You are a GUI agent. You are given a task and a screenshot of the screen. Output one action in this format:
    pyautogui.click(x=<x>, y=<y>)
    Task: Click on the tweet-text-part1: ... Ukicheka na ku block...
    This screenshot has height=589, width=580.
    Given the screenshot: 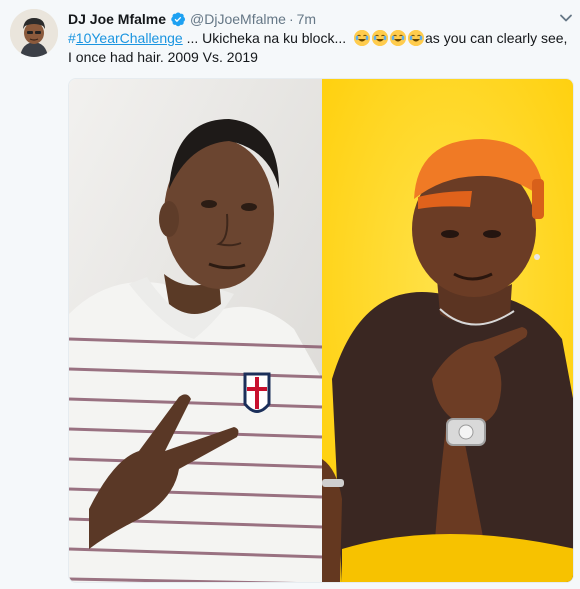 What is the action you would take?
    pyautogui.click(x=266, y=38)
    